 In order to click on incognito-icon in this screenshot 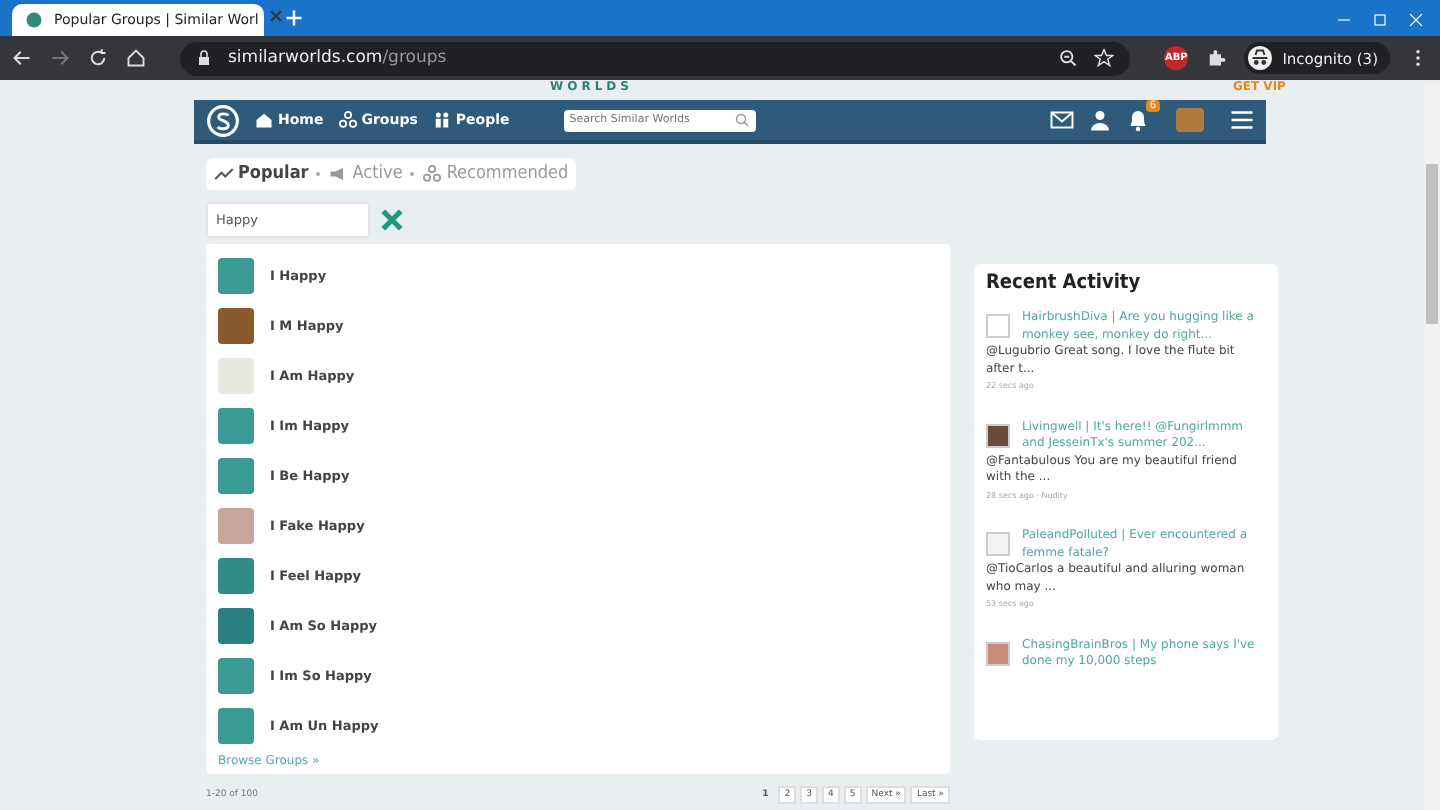, I will do `click(1260, 58)`.